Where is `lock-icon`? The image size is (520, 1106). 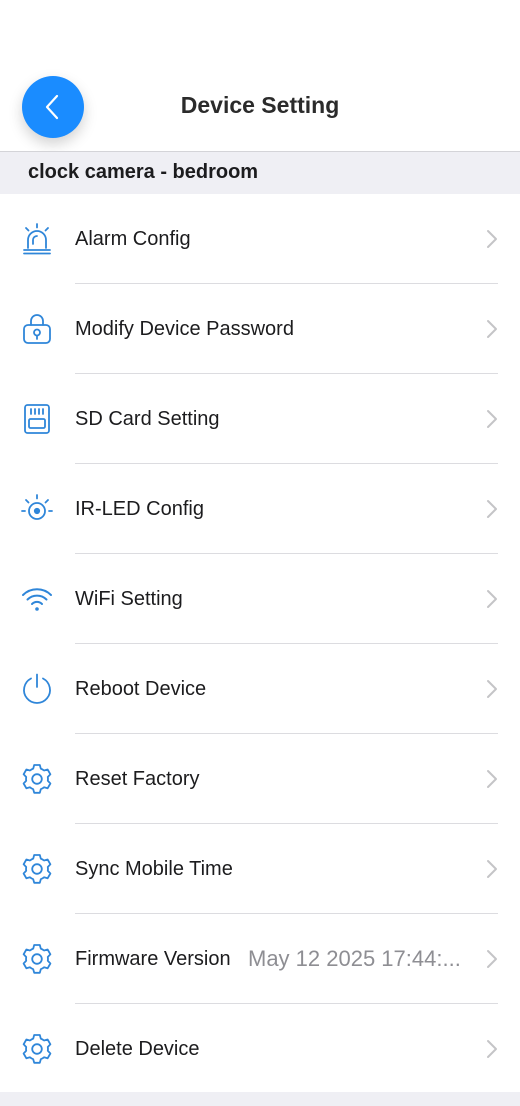
lock-icon is located at coordinates (37, 329).